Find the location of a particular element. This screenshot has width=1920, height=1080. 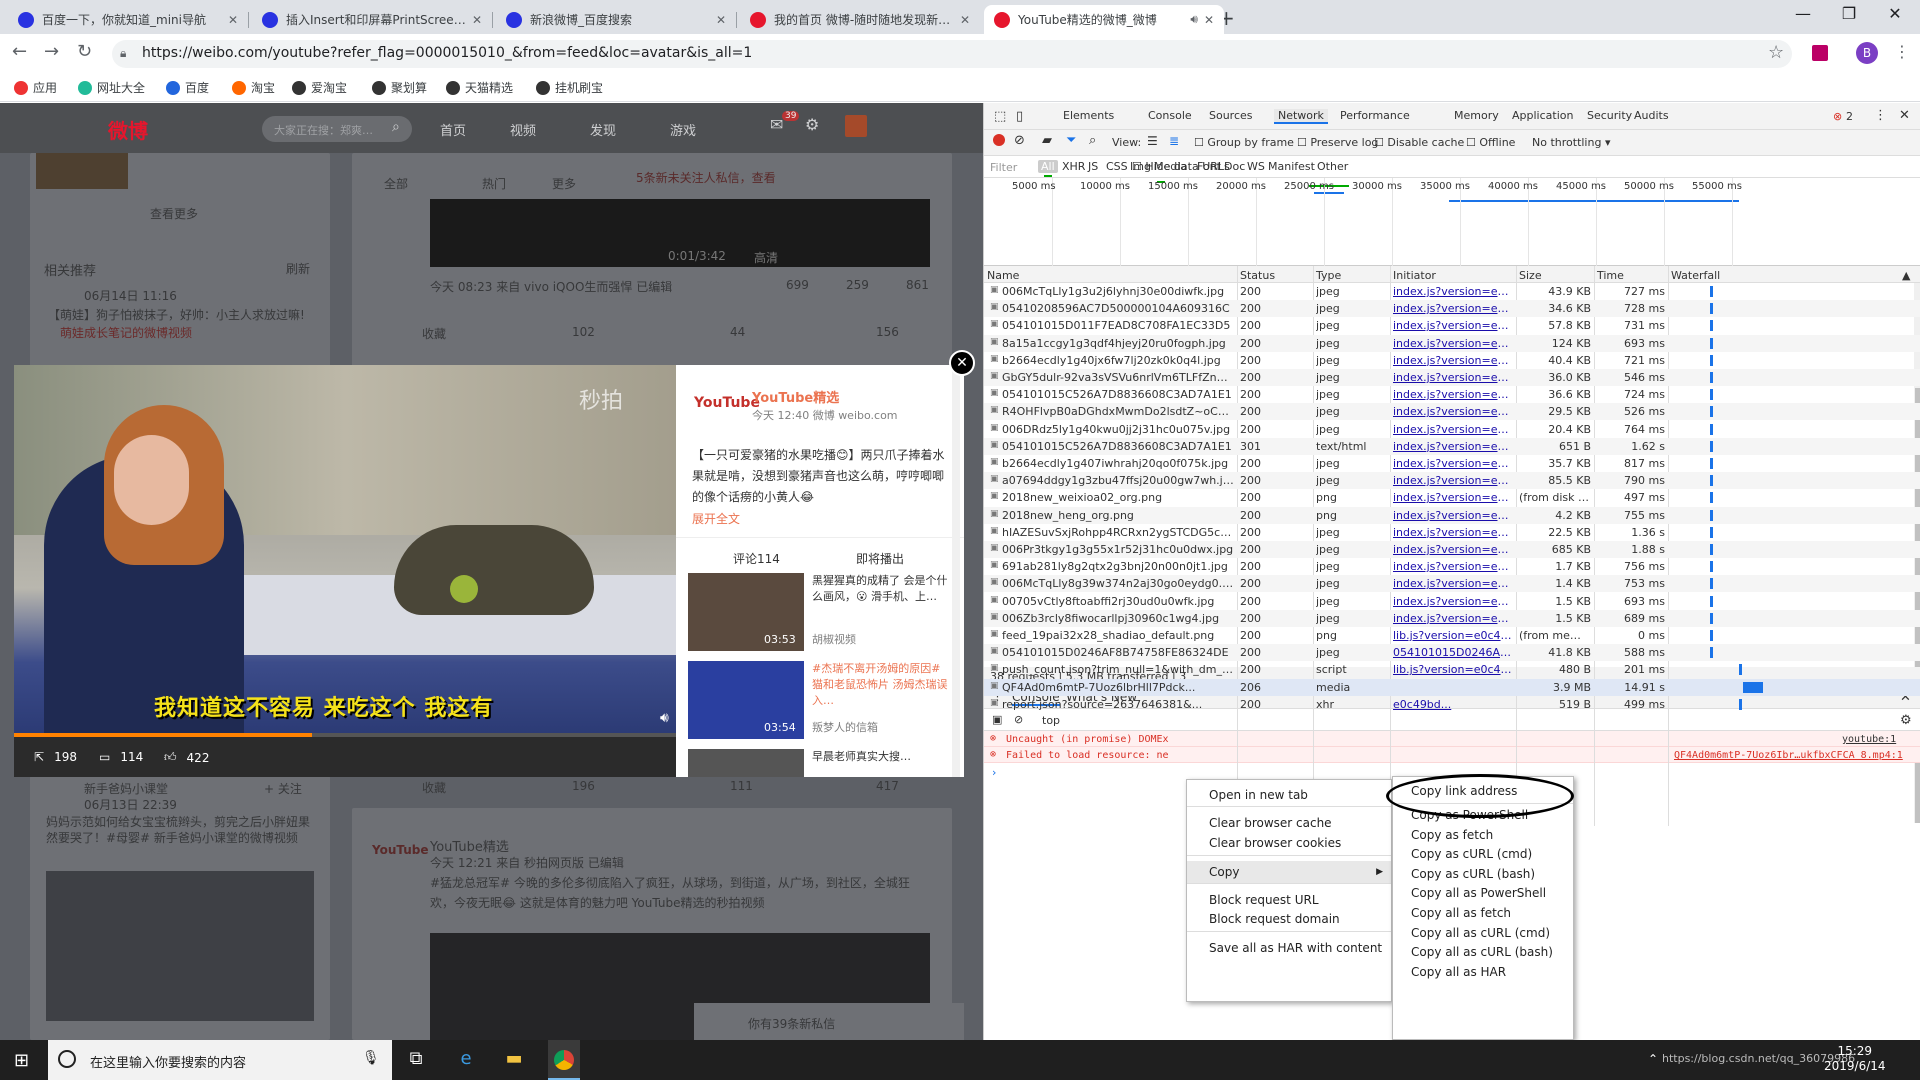

stat-comment-3: 111 is located at coordinates (741, 786).